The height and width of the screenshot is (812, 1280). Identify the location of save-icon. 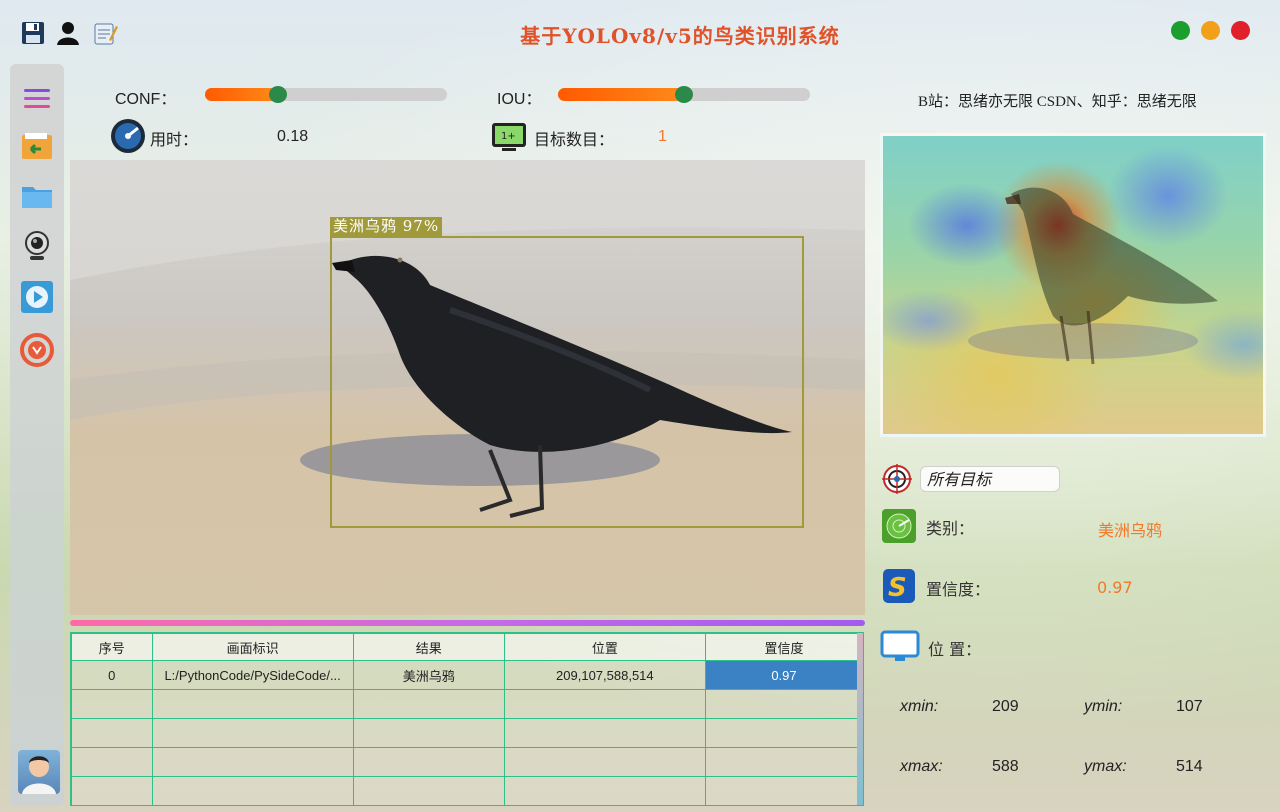
(34, 34).